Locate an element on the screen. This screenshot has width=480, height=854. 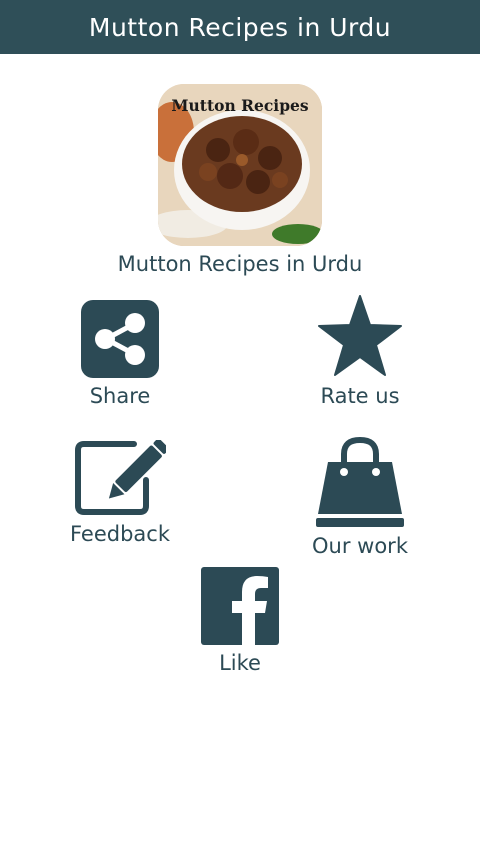
feedback-label: Feedback is located at coordinates (119, 534).